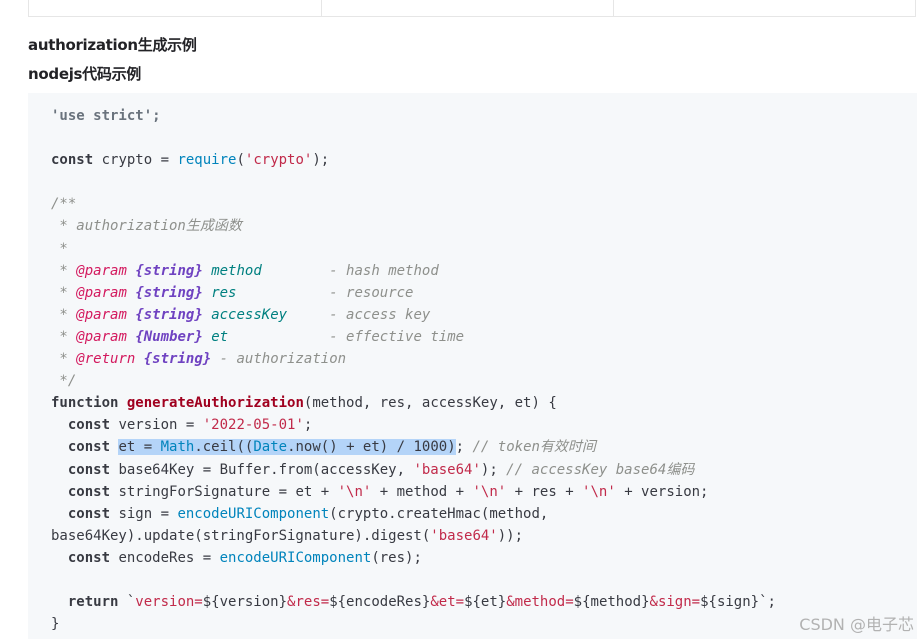  Describe the element at coordinates (224, 447) in the screenshot. I see `code-token: .ceil((` at that location.